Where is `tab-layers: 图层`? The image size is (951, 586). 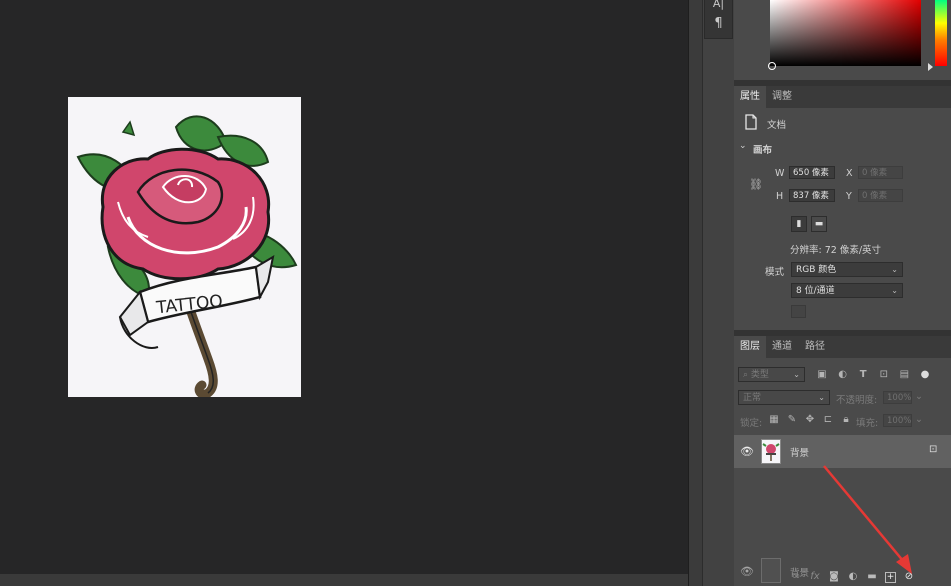
tab-layers: 图层 is located at coordinates (750, 347).